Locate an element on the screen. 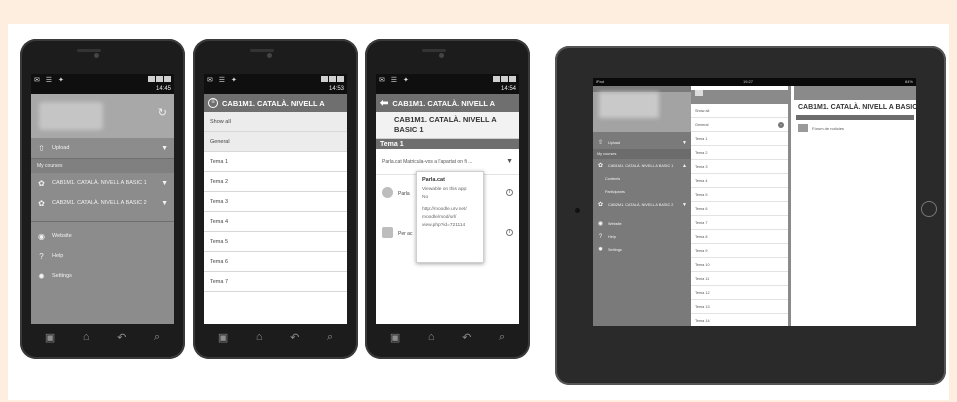  menu-item-label: CAB1M1. CATALÀ. NIVELL A BASIC 1 is located at coordinates (99, 183).